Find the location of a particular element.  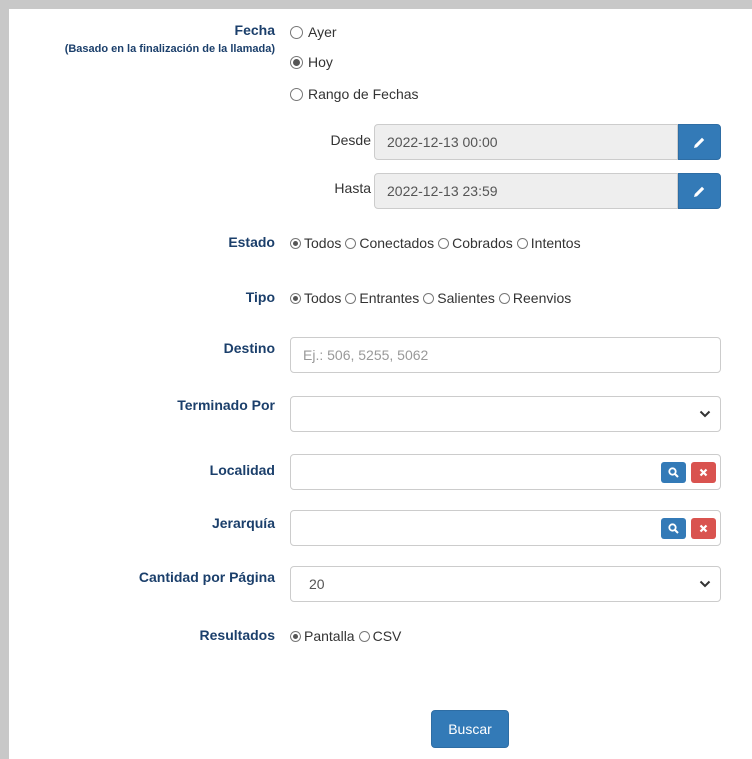

resultados-option-label: Pantalla is located at coordinates (329, 636).